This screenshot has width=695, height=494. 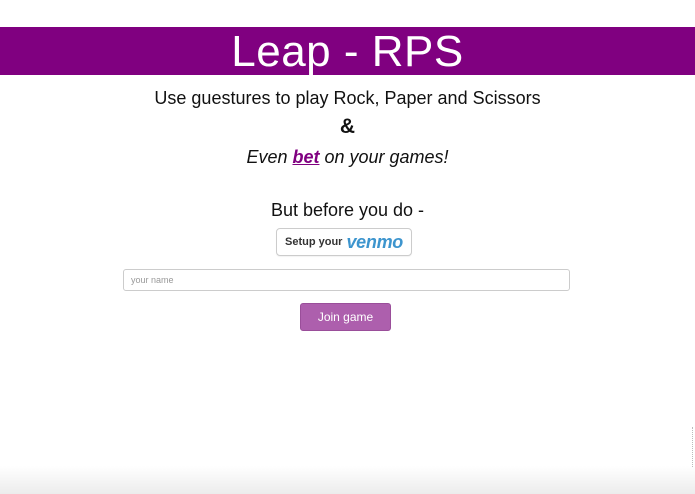 I want to click on setup-venmo-button: Setup your venmo, so click(x=344, y=242).